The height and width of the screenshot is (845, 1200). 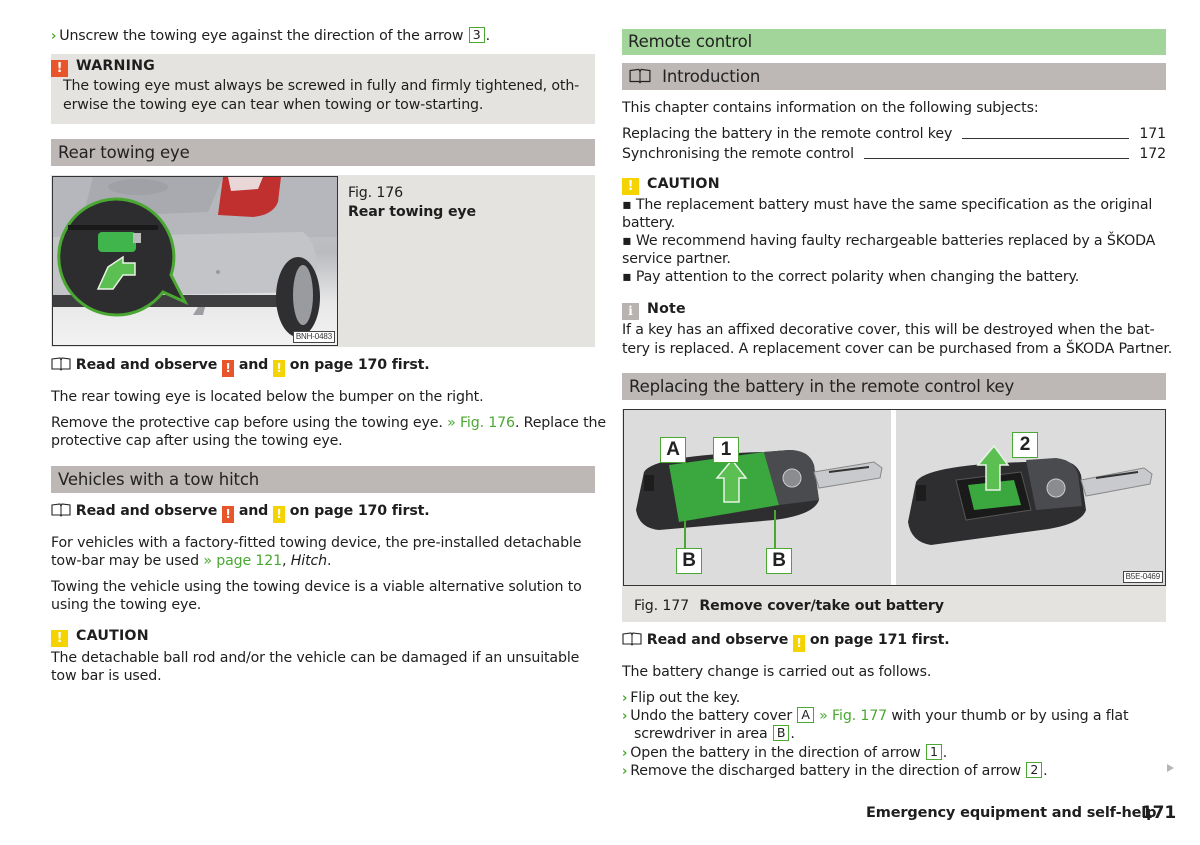 I want to click on hitch-para-1-cont: tow-bar may be used » page 121, Hitch., so click(x=191, y=561).